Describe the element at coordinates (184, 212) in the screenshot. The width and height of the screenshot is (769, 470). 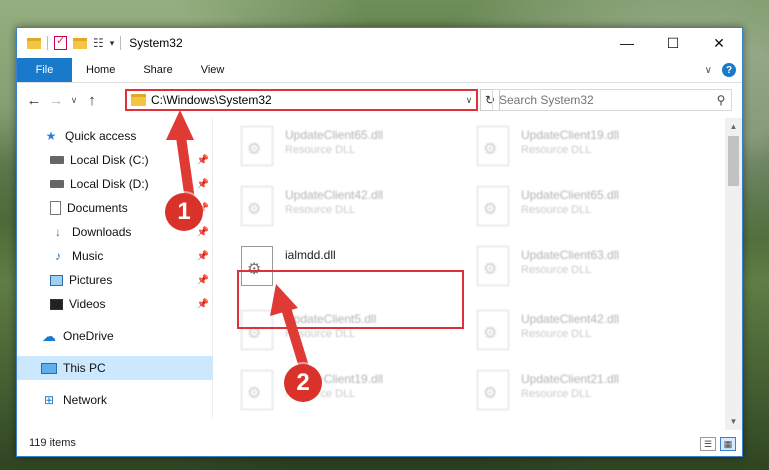
I see `step-1-badge: 1` at that location.